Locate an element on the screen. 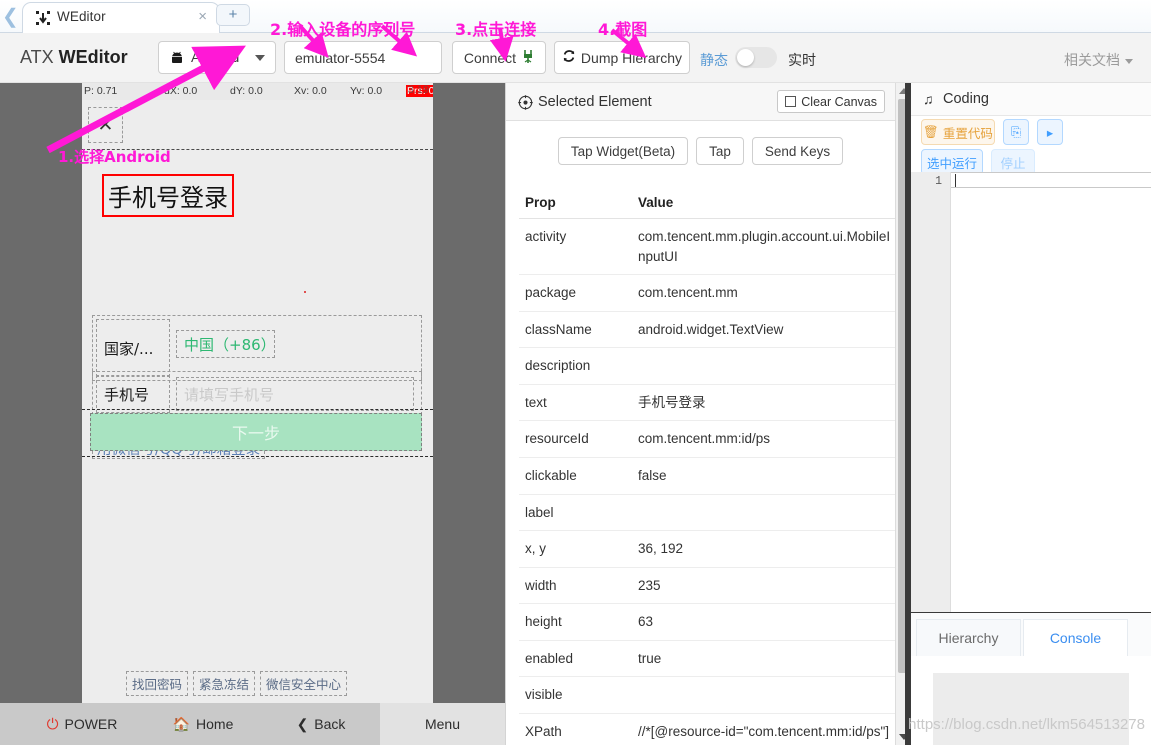 The image size is (1151, 745). country-value-cell: 中国（+86） is located at coordinates (226, 344).